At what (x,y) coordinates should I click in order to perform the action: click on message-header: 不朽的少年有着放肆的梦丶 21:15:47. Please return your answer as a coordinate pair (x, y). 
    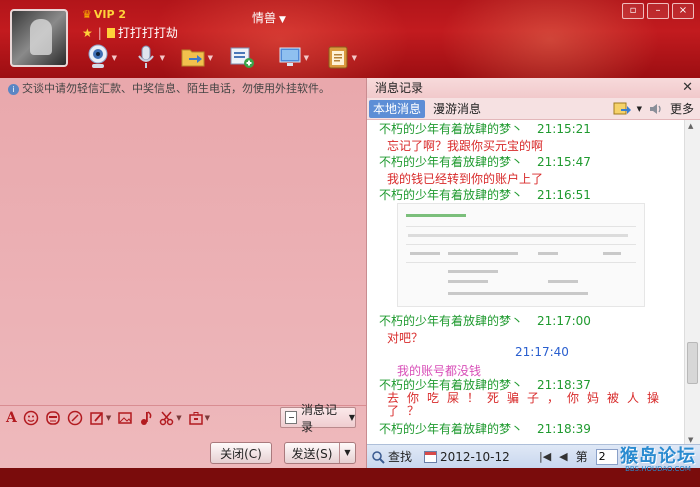
    Looking at the image, I should click on (485, 161).